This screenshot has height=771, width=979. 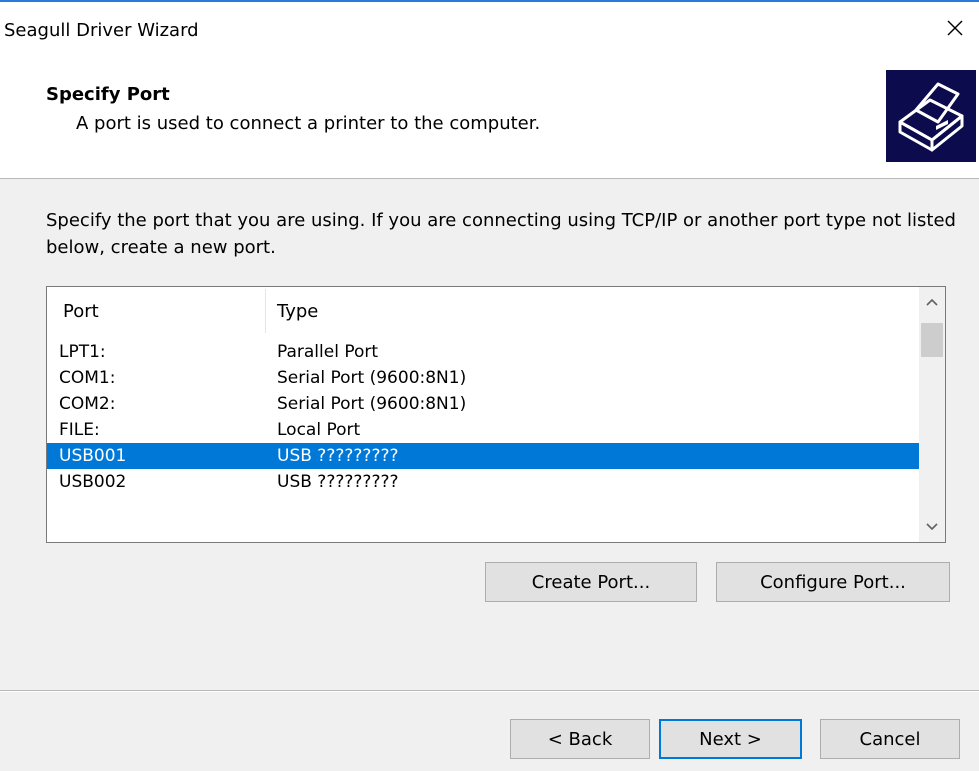 I want to click on scrollbar-thumb, so click(x=932, y=340).